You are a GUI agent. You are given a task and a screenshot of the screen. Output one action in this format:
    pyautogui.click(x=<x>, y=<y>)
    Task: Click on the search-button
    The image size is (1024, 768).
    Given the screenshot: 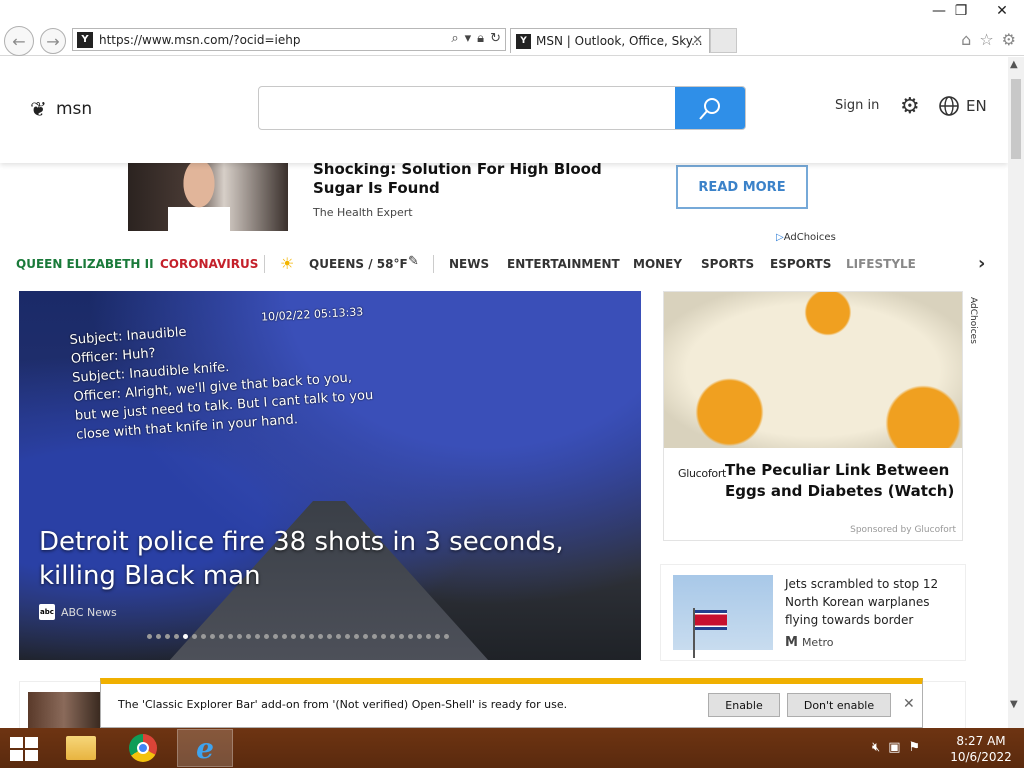 What is the action you would take?
    pyautogui.click(x=710, y=108)
    